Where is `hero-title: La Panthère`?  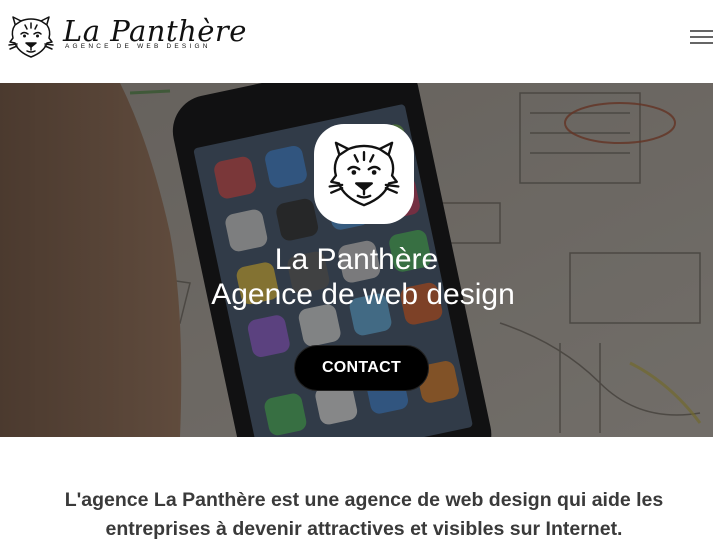 hero-title: La Panthère is located at coordinates (356, 259).